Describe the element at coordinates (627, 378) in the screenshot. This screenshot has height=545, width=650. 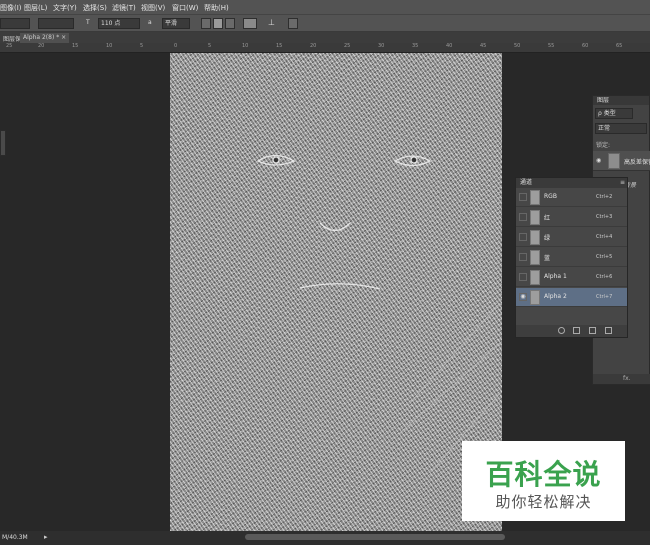
I see `fx-icon: fx.` at that location.